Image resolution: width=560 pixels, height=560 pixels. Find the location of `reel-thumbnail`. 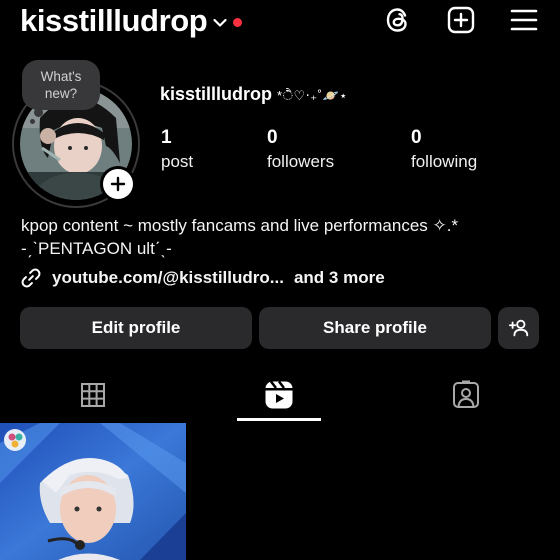

reel-thumbnail is located at coordinates (93, 491).